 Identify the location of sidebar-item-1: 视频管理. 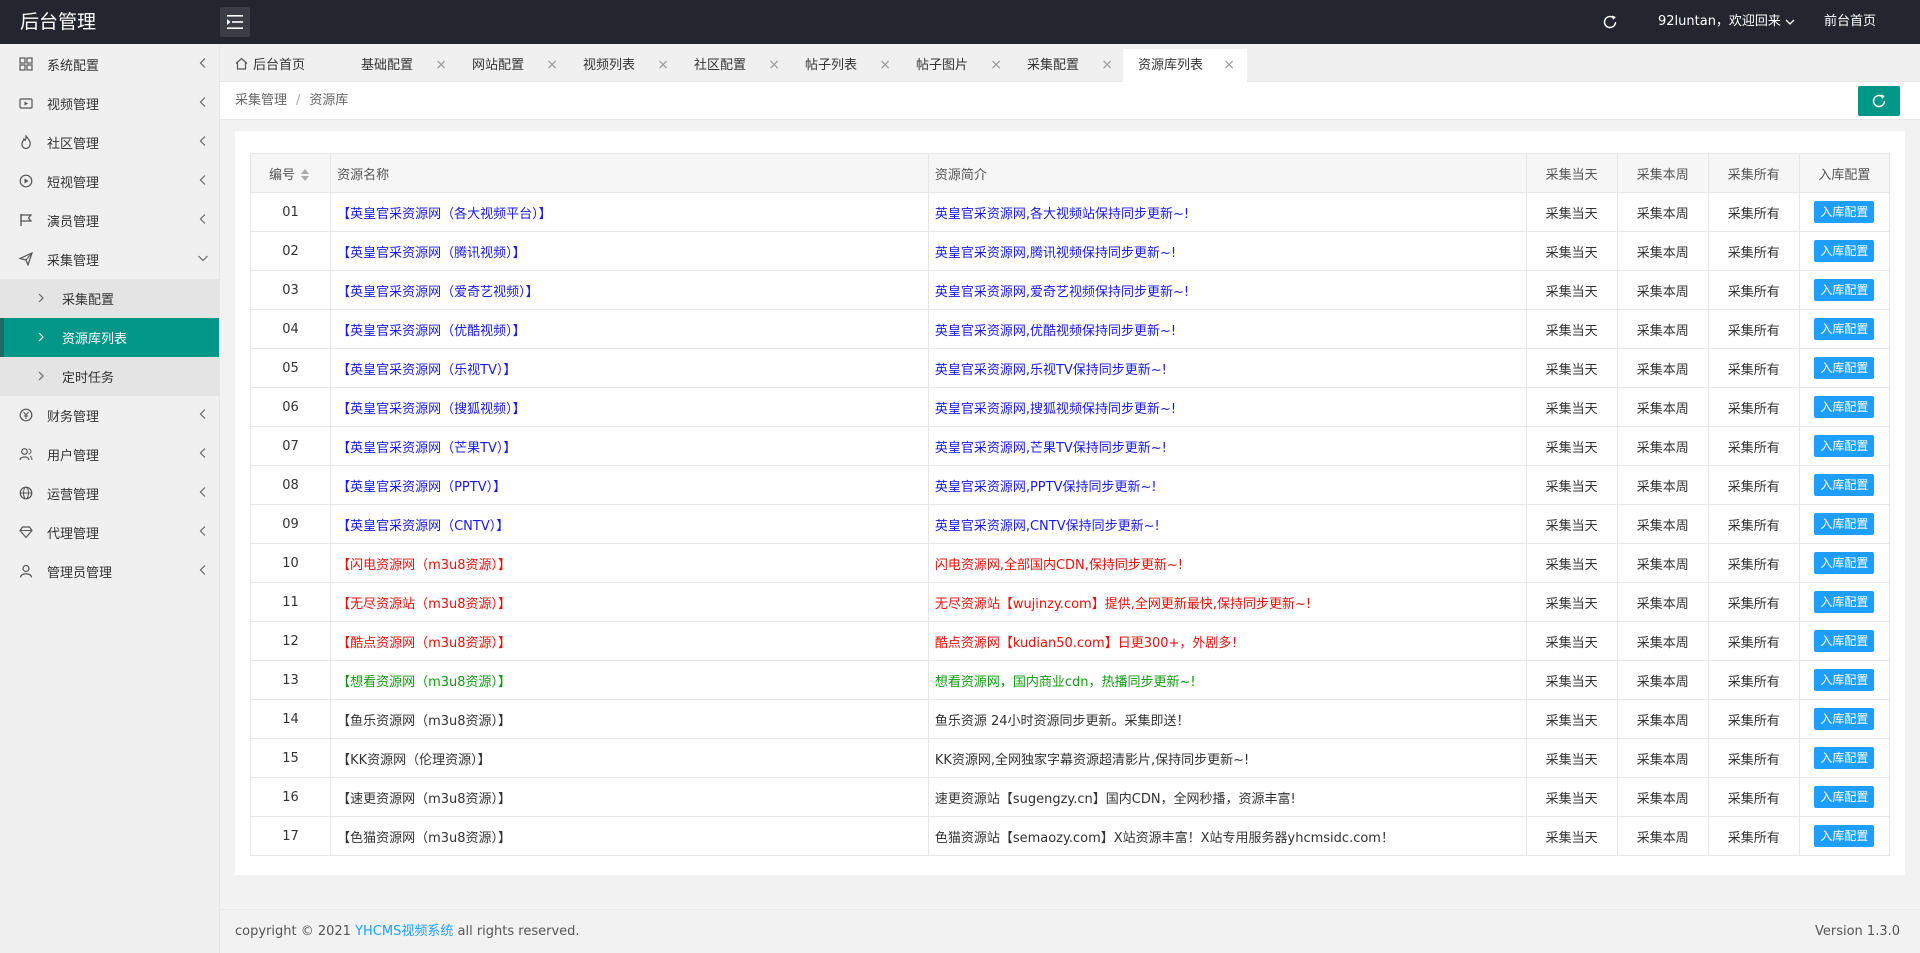
(109, 103).